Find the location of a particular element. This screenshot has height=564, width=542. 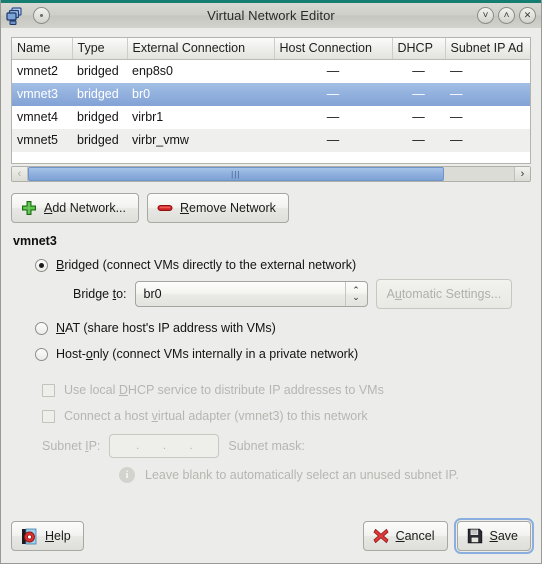

checkbox-dhcp-accel: D is located at coordinates (123, 390).